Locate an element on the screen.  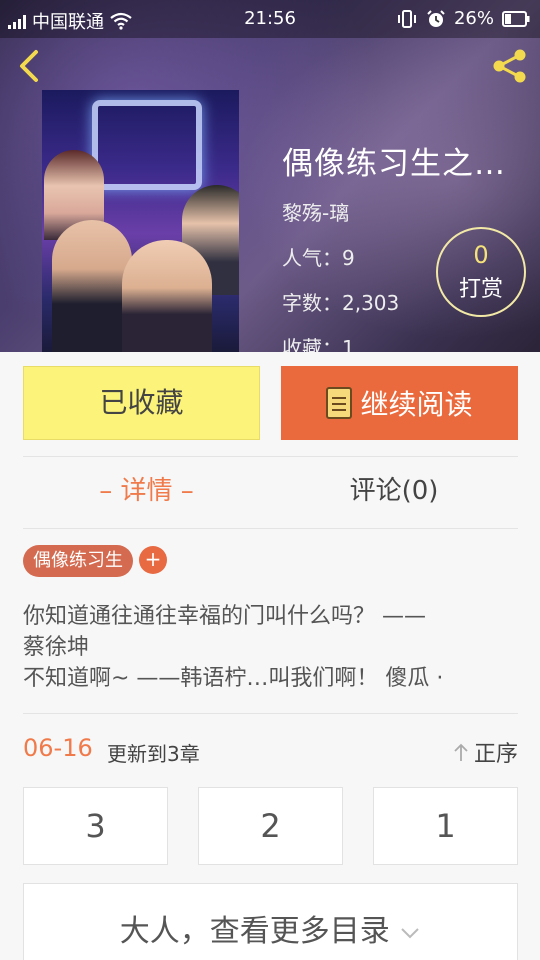
battery-icon is located at coordinates (516, 18).